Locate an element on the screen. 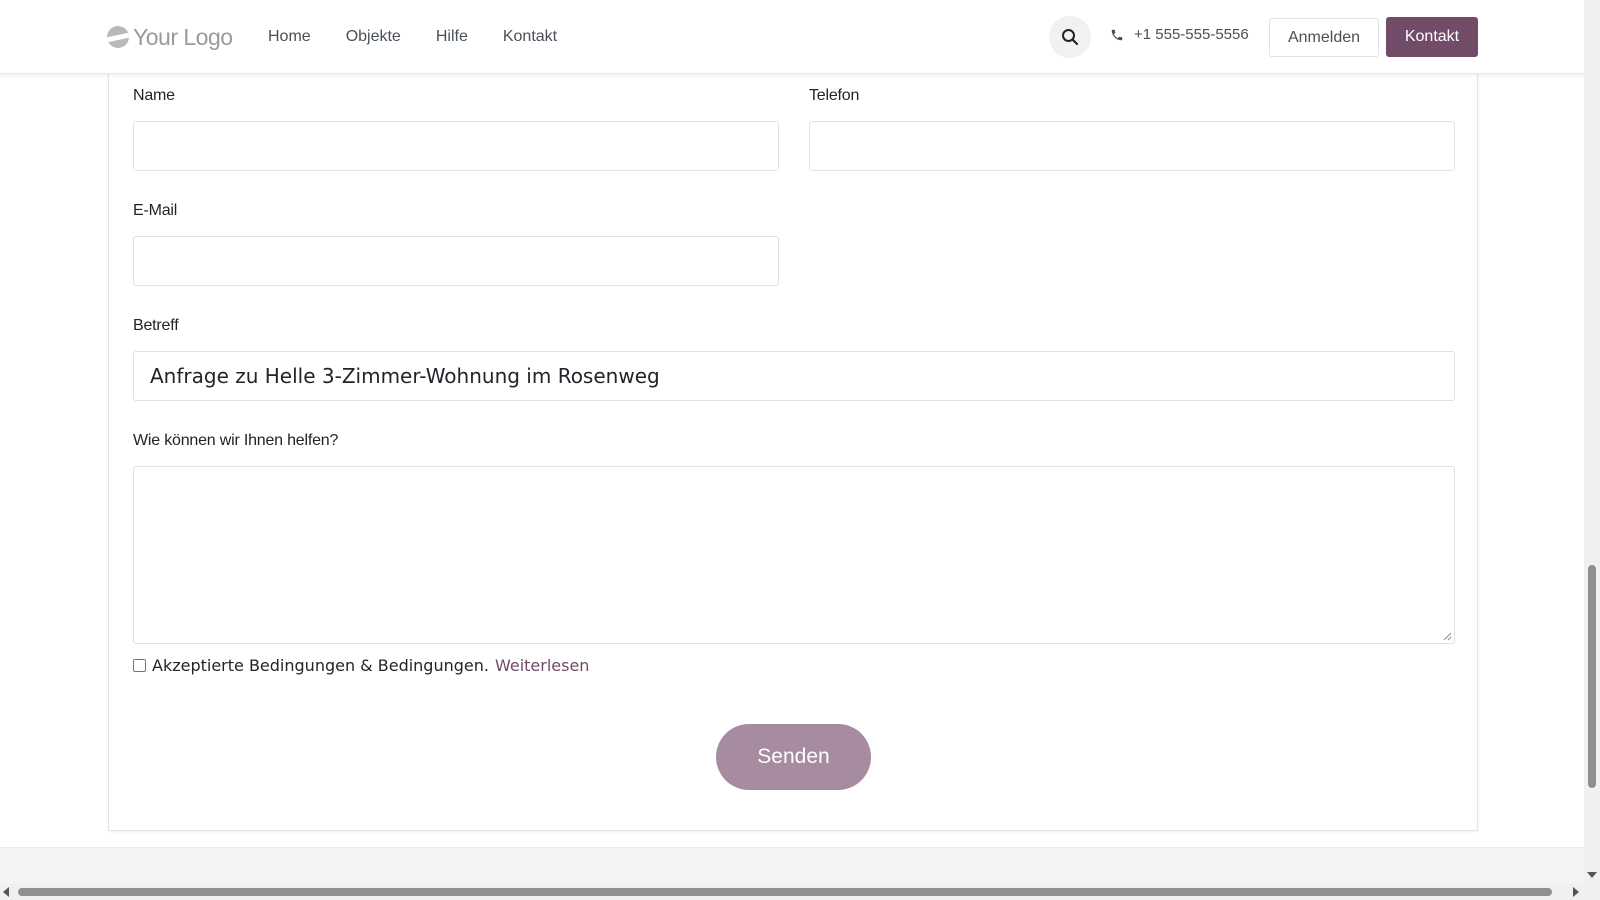 Image resolution: width=1600 pixels, height=900 pixels. search-button is located at coordinates (1070, 37).